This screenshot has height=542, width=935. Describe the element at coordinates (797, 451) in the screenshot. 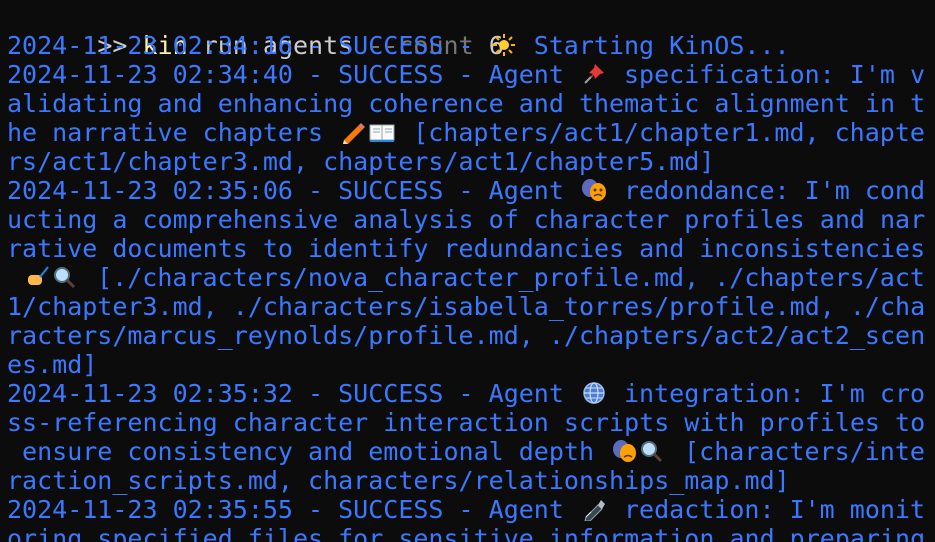

I see `log-text: [characters/inte` at that location.